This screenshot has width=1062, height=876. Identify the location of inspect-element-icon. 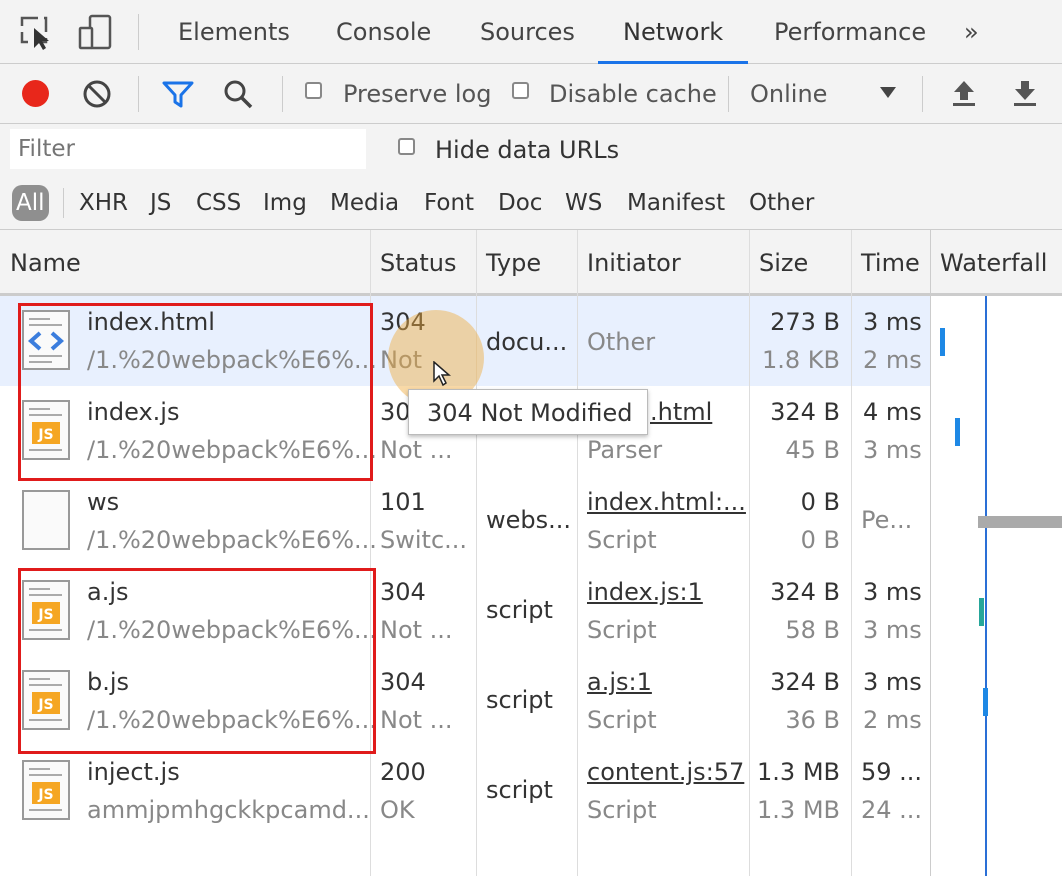
(36, 33).